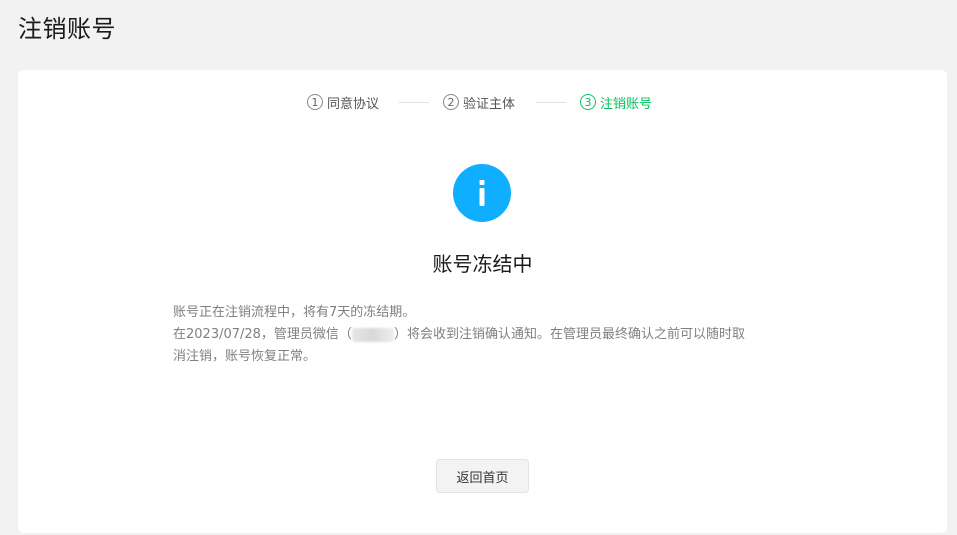  Describe the element at coordinates (482, 476) in the screenshot. I see `back-home-button: 返回首页` at that location.